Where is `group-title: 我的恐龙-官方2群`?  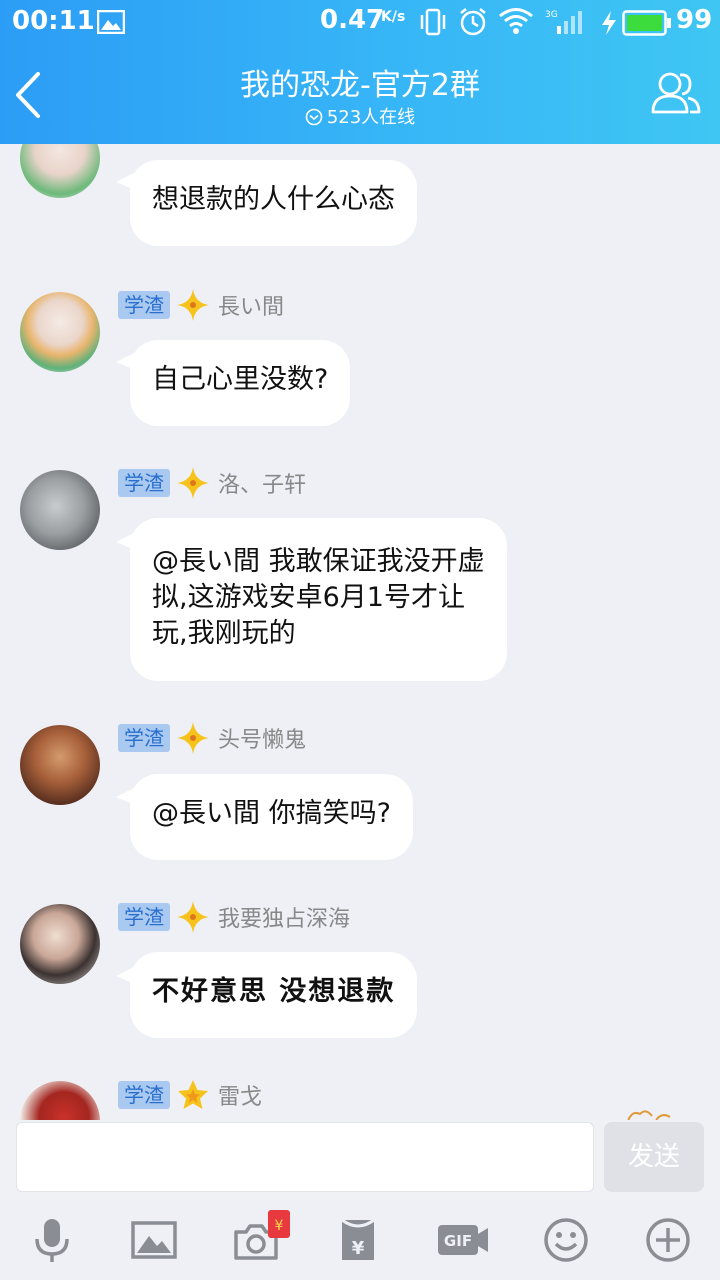 group-title: 我的恐龙-官方2群 is located at coordinates (360, 85).